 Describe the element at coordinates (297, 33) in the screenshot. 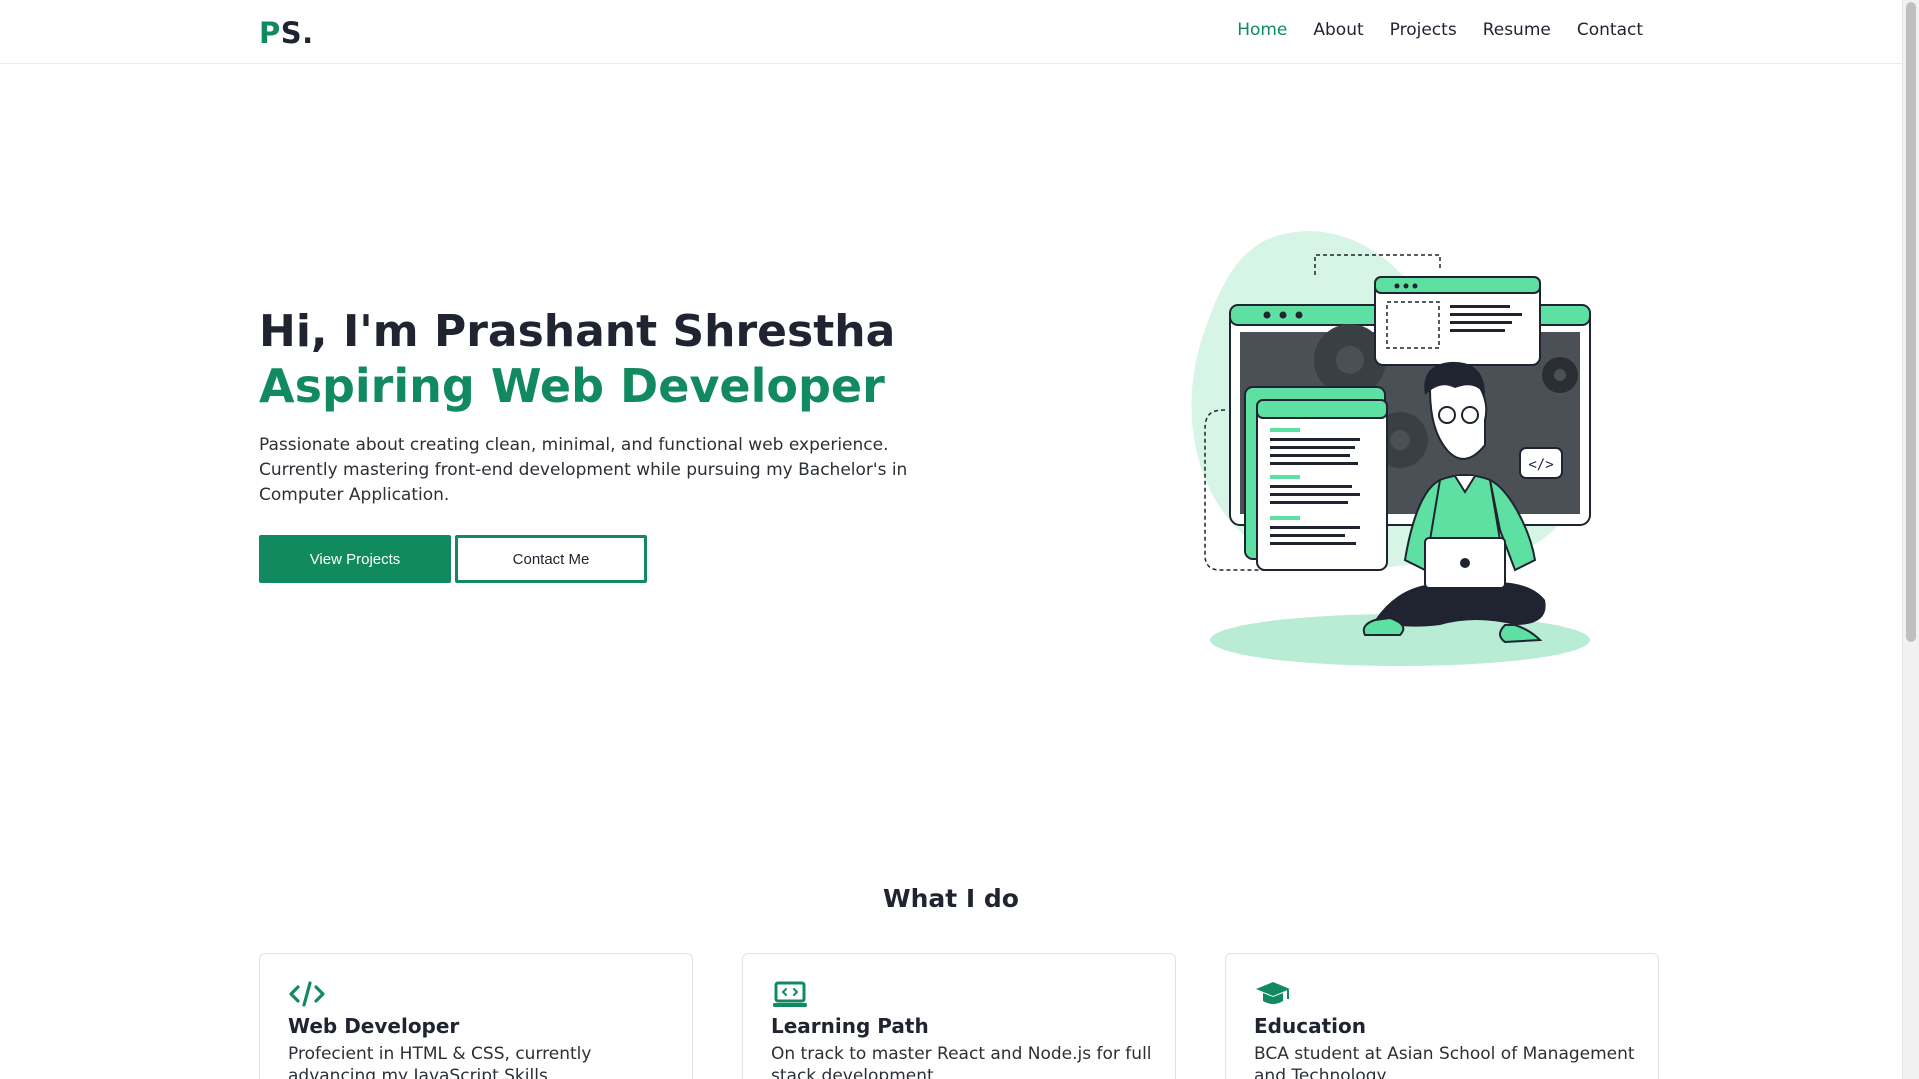

I see `logo-rest: S.` at that location.